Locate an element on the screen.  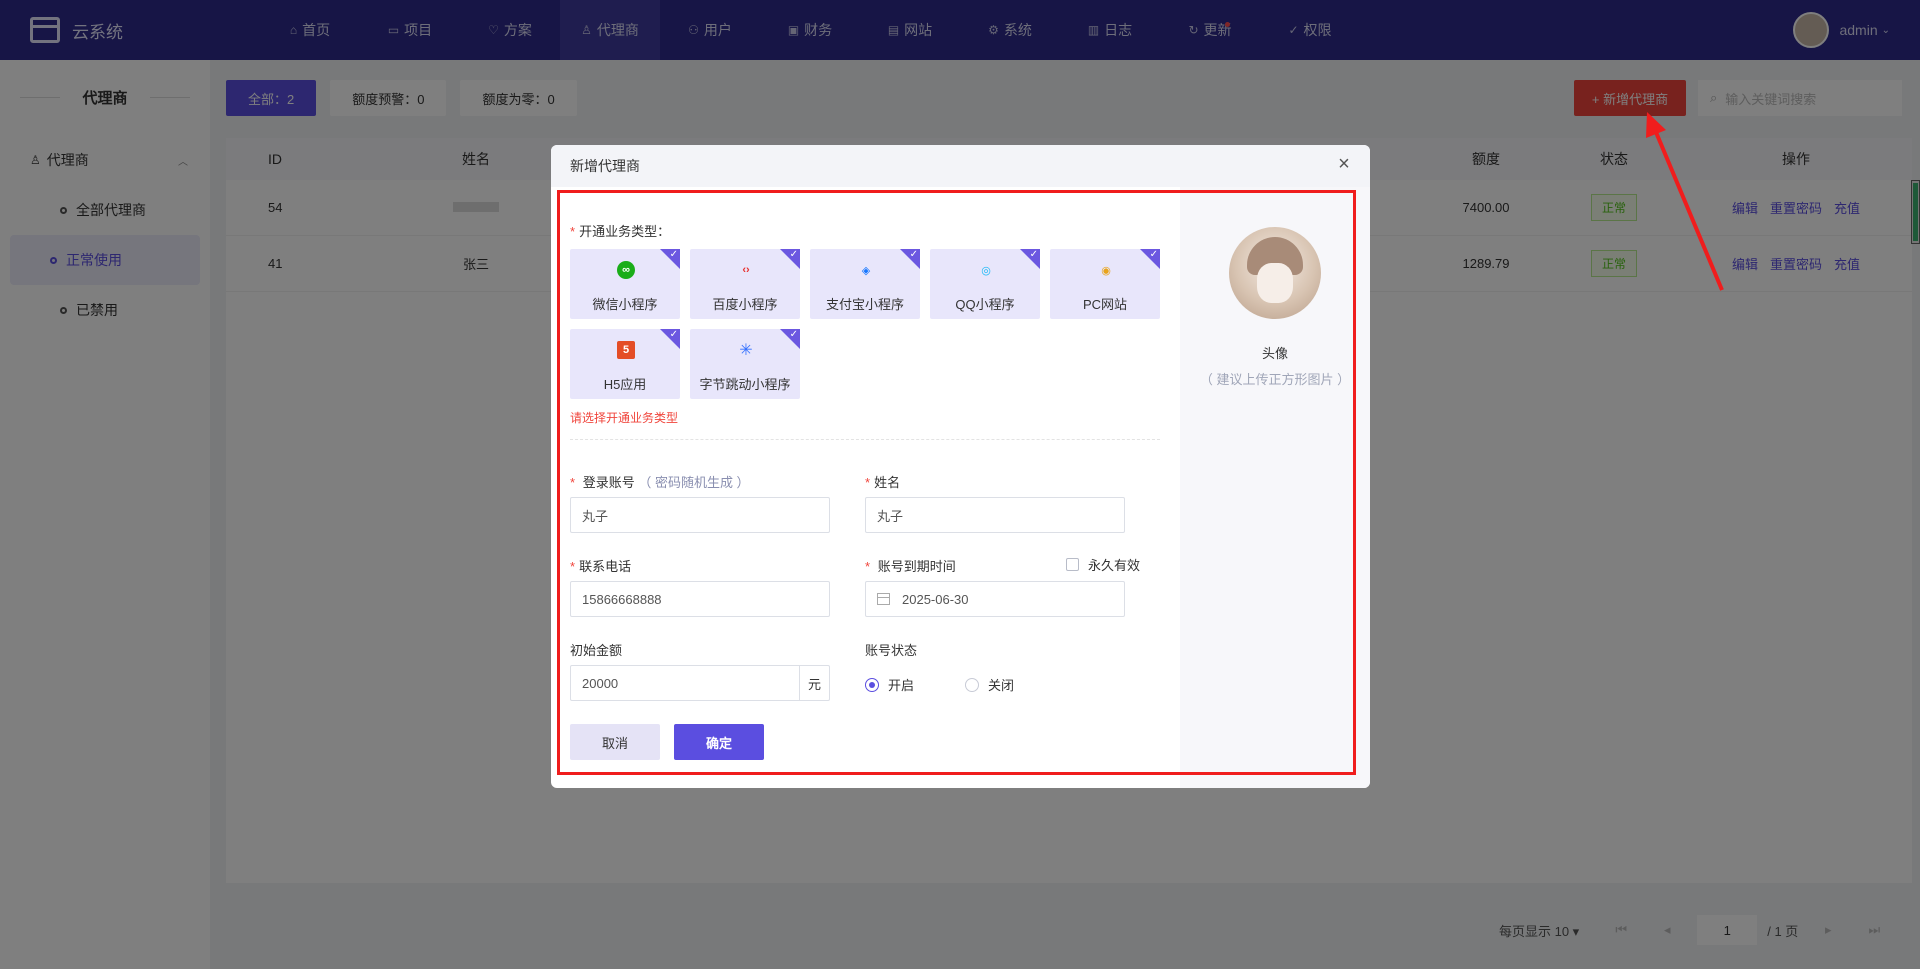
modal-title: 新增代理商 is located at coordinates (605, 166).